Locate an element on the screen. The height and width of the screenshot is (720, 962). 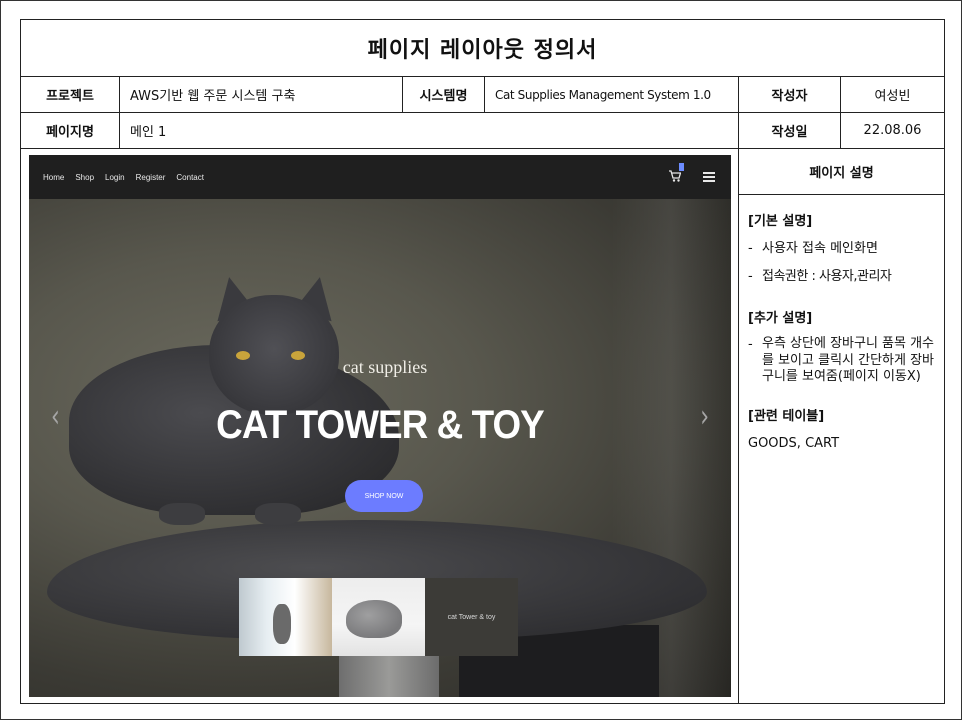
related-tables-title: [관련 테이블] is located at coordinates (786, 417).